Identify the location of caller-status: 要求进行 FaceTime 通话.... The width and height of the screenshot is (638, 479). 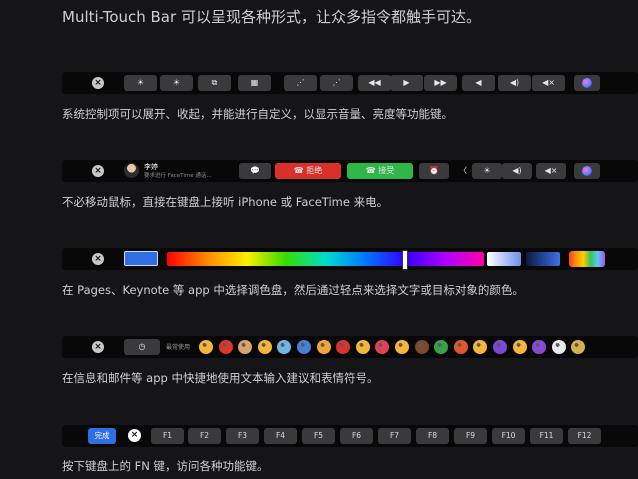
(178, 176).